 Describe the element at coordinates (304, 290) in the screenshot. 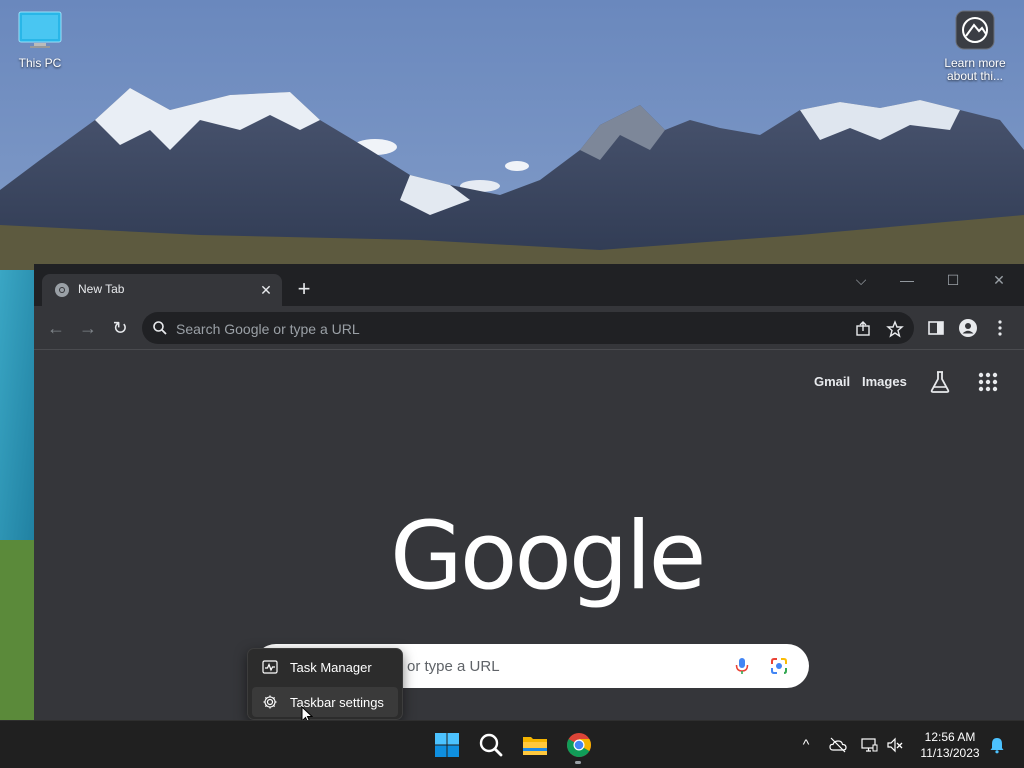

I see `new-tab-button: +` at that location.